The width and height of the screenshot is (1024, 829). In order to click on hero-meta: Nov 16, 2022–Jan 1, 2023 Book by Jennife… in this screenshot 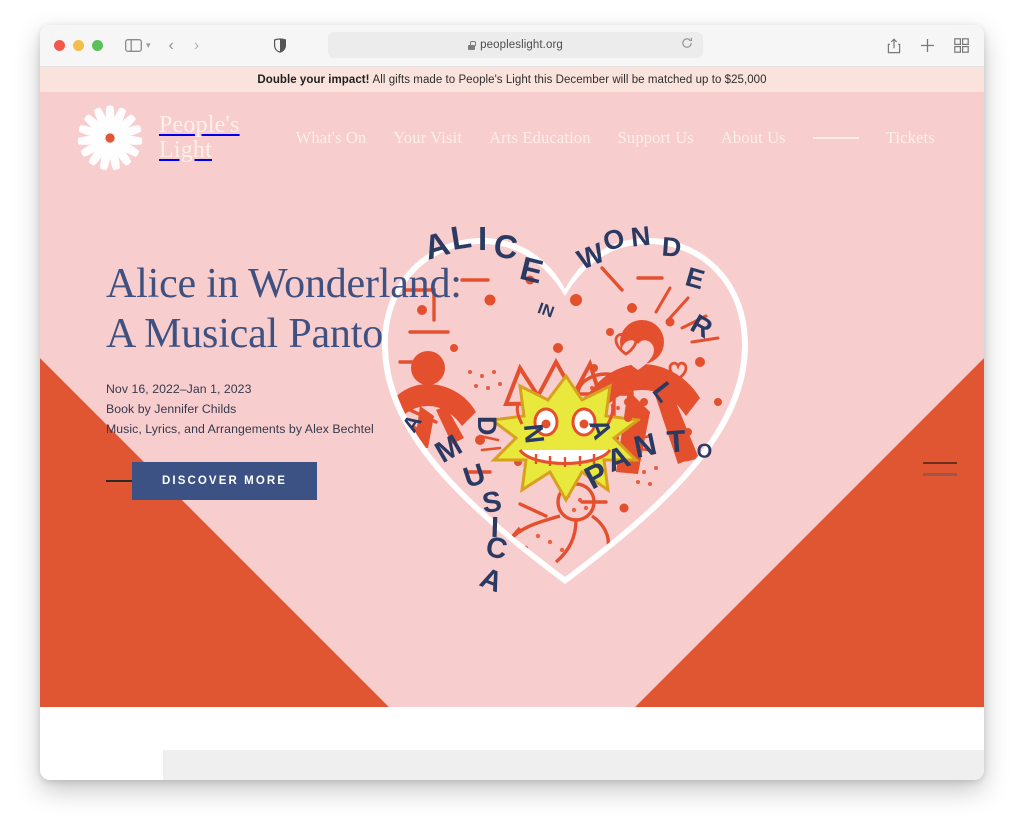, I will do `click(284, 410)`.